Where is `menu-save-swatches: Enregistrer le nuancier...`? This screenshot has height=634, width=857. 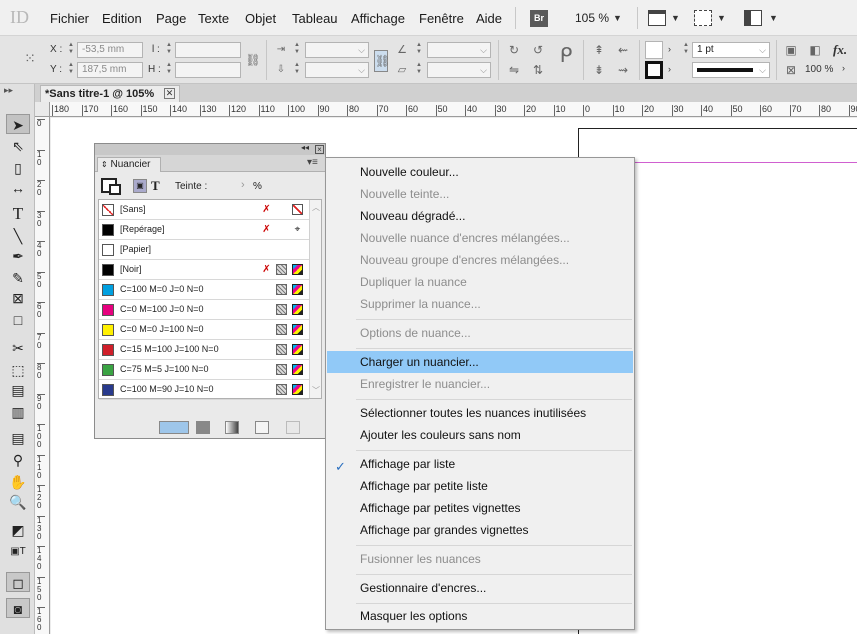
menu-save-swatches: Enregistrer le nuancier... is located at coordinates (480, 384).